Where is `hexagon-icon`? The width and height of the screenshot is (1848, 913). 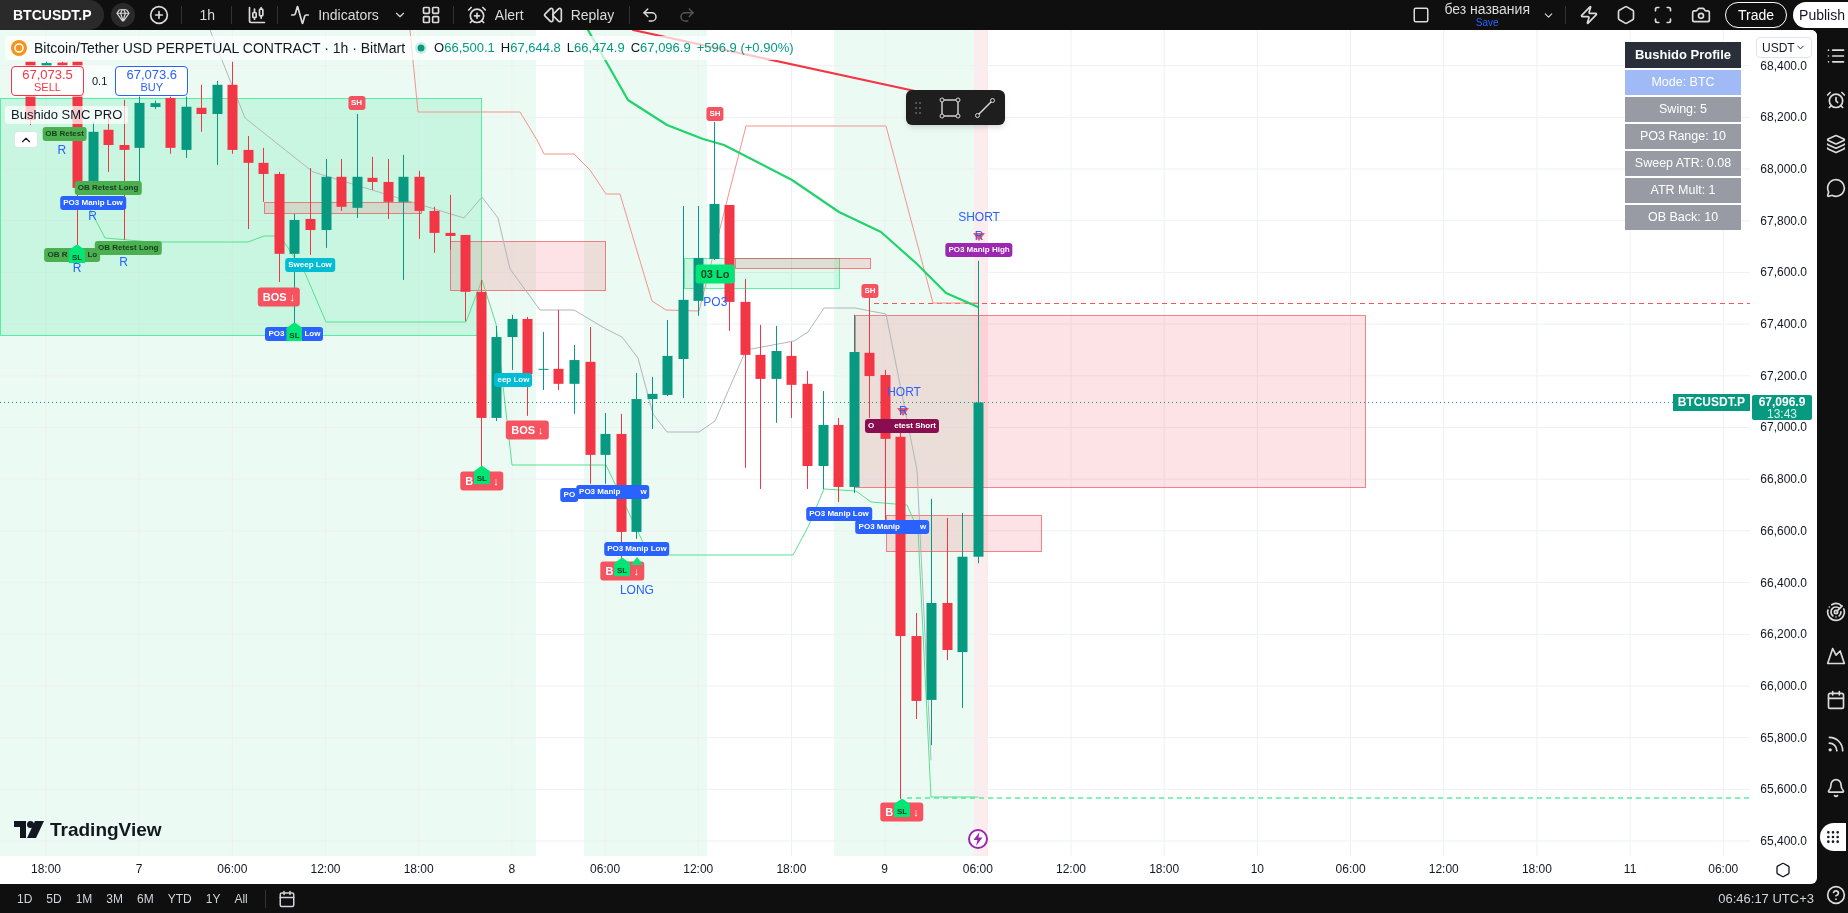 hexagon-icon is located at coordinates (1782, 870).